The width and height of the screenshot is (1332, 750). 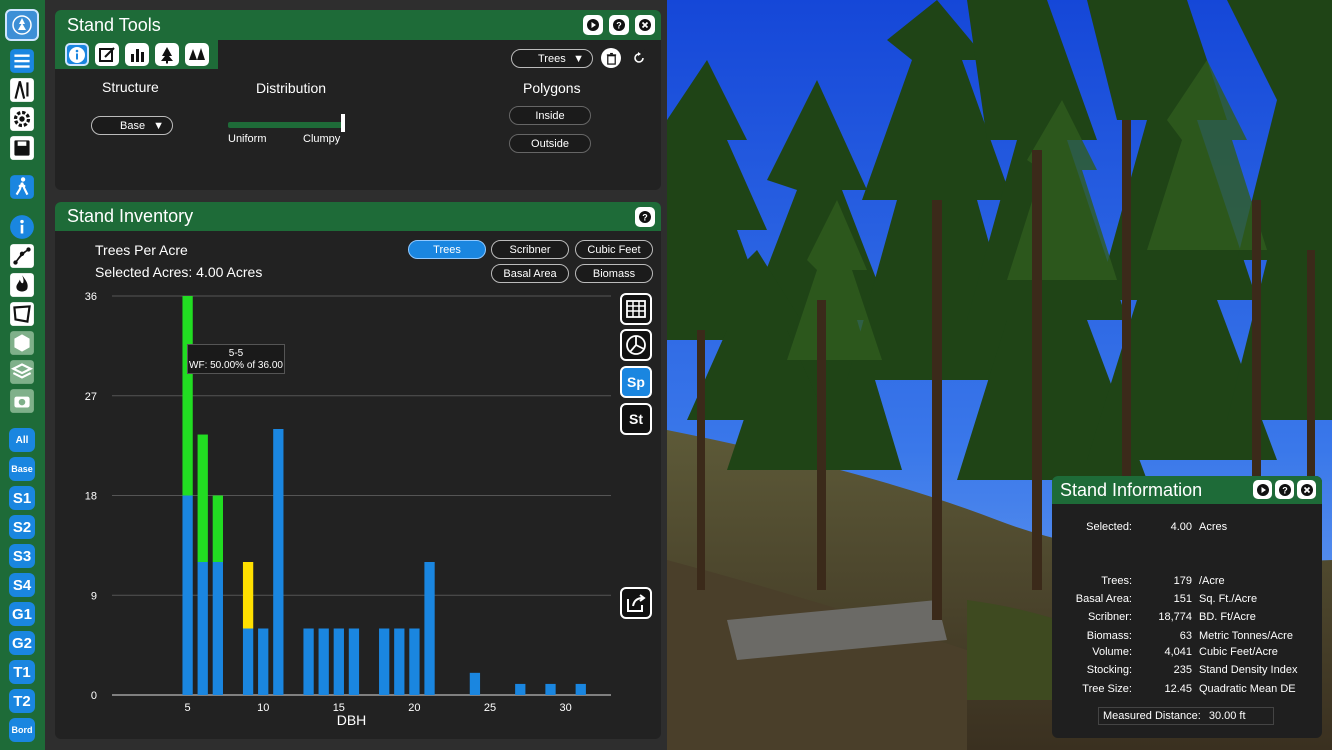 I want to click on fire-icon, so click(x=22, y=285).